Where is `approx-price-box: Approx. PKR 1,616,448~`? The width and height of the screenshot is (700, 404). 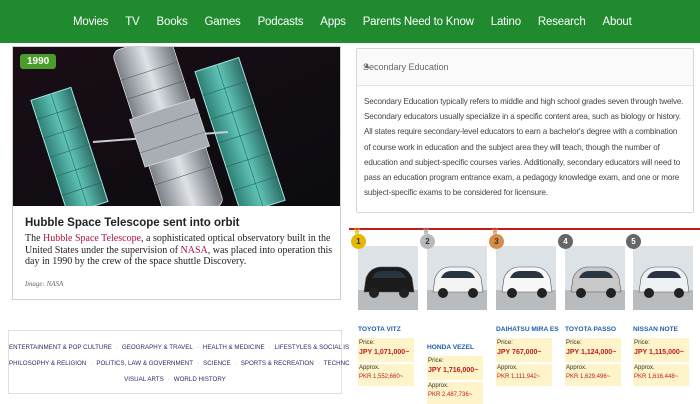 approx-price-box: Approx. PKR 1,616,448~ is located at coordinates (661, 375).